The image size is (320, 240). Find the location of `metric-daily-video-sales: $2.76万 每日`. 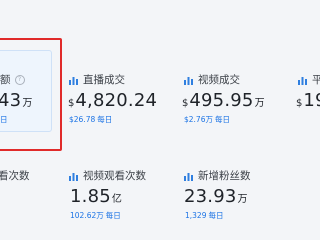

metric-daily-video-sales: $2.76万 每日 is located at coordinates (207, 119).